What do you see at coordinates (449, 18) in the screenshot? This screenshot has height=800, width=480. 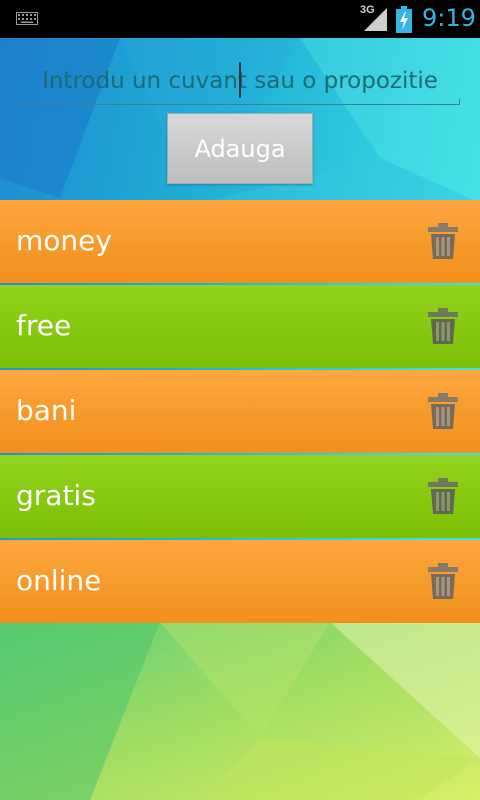 I see `status-clock: 9:19` at bounding box center [449, 18].